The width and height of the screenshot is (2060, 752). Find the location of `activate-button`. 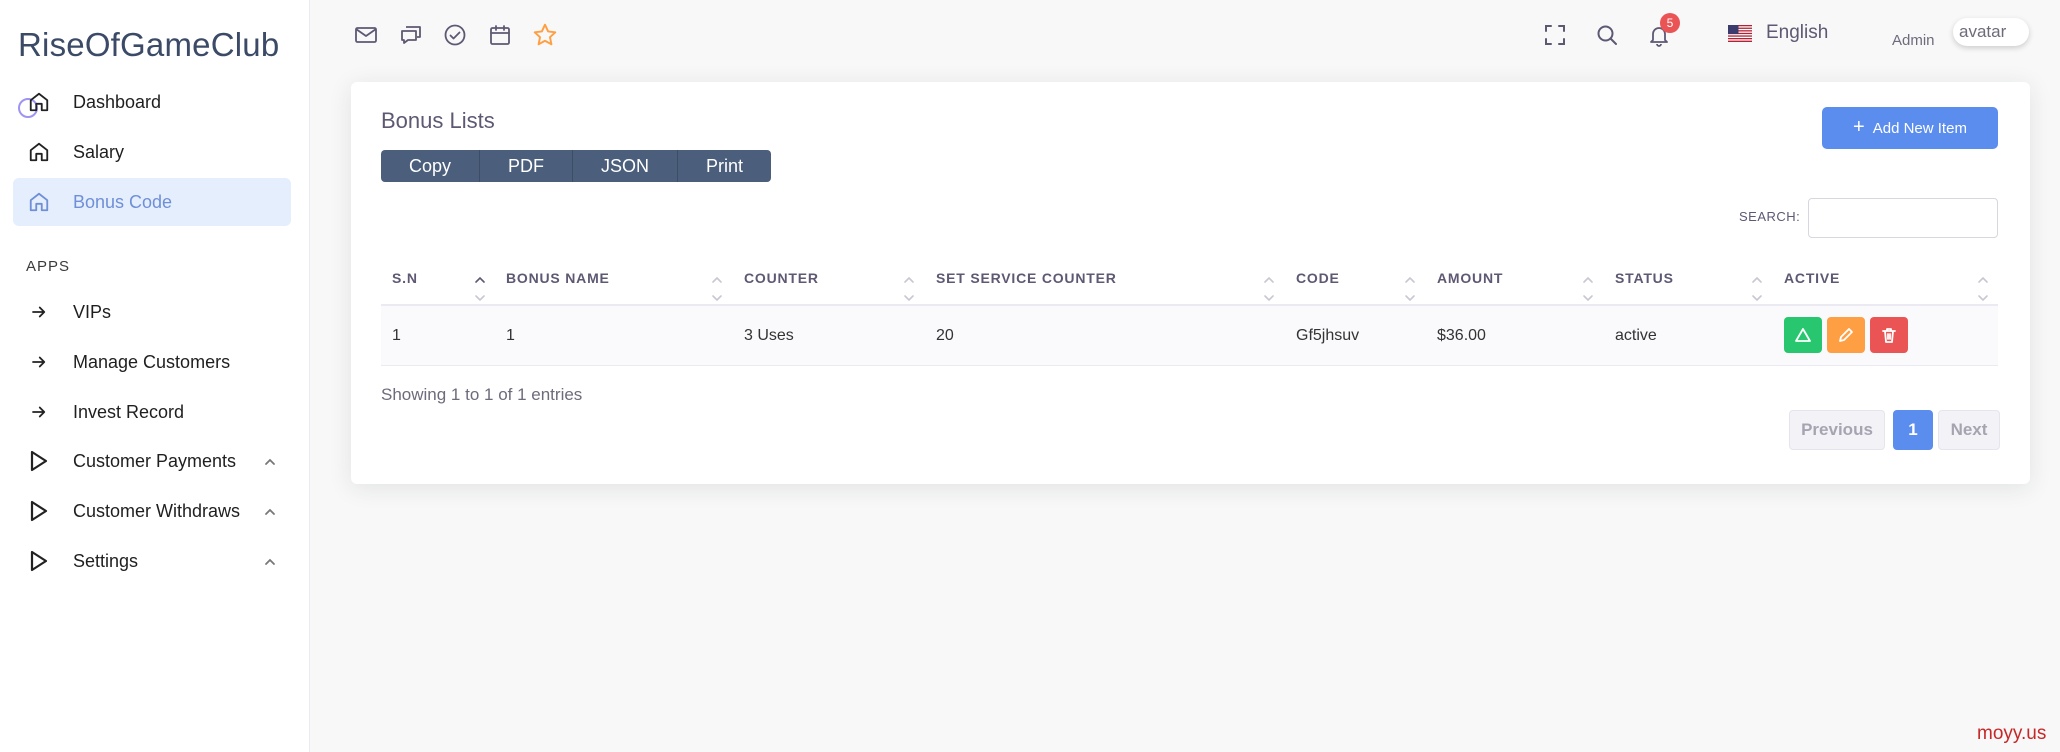

activate-button is located at coordinates (1803, 335).